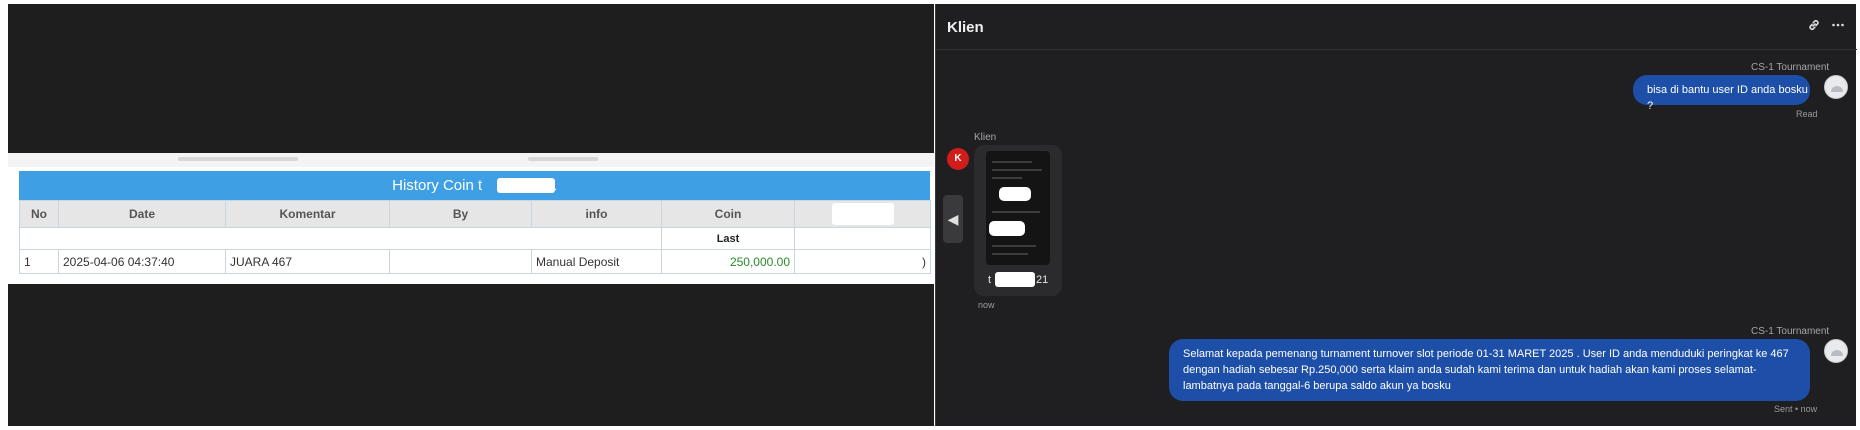  What do you see at coordinates (142, 261) in the screenshot?
I see `cell-date: 2025-04-06 04:37:40` at bounding box center [142, 261].